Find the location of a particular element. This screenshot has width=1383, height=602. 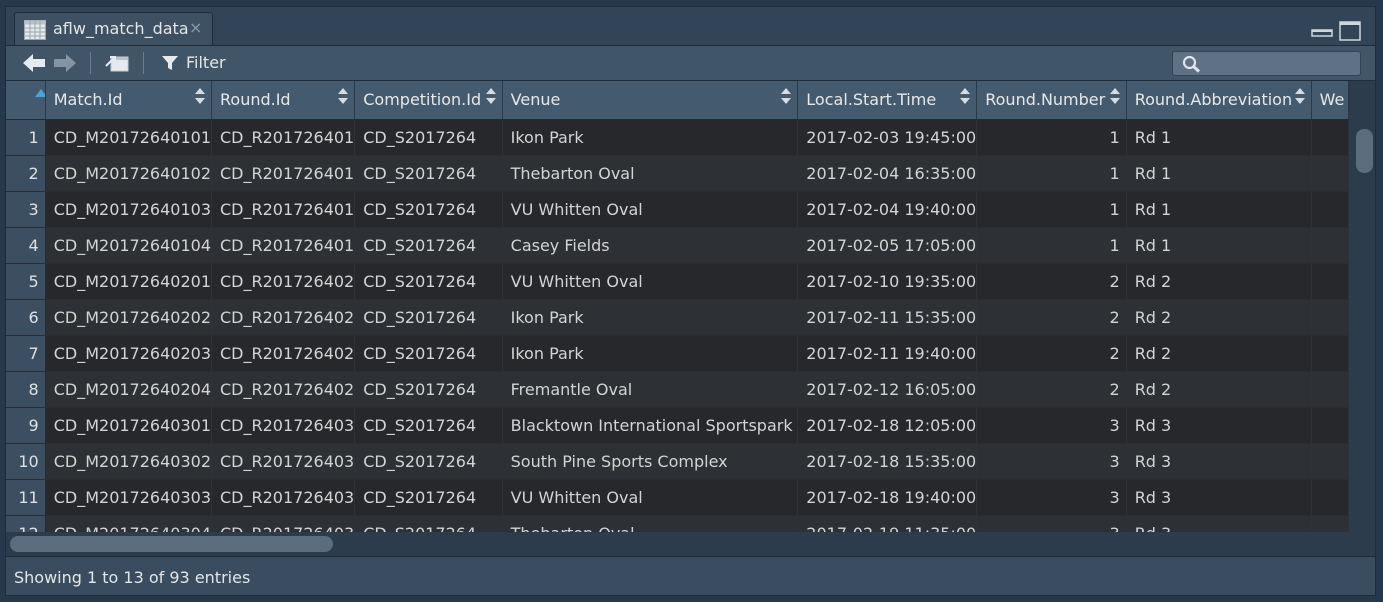

column-header-label: Venue is located at coordinates (535, 100).